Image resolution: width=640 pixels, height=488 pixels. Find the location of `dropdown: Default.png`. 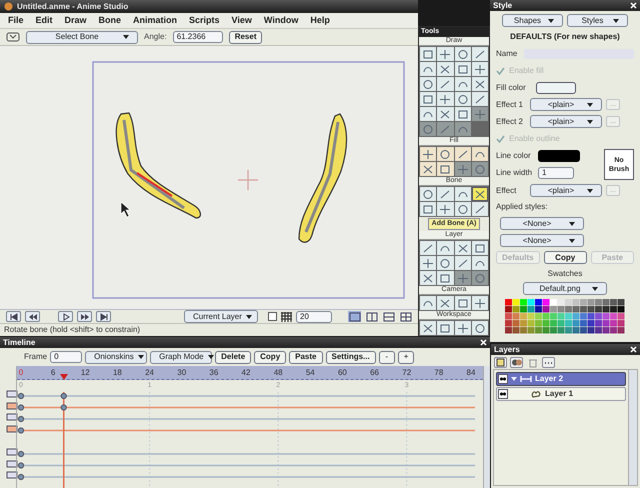

dropdown: Default.png is located at coordinates (565, 288).